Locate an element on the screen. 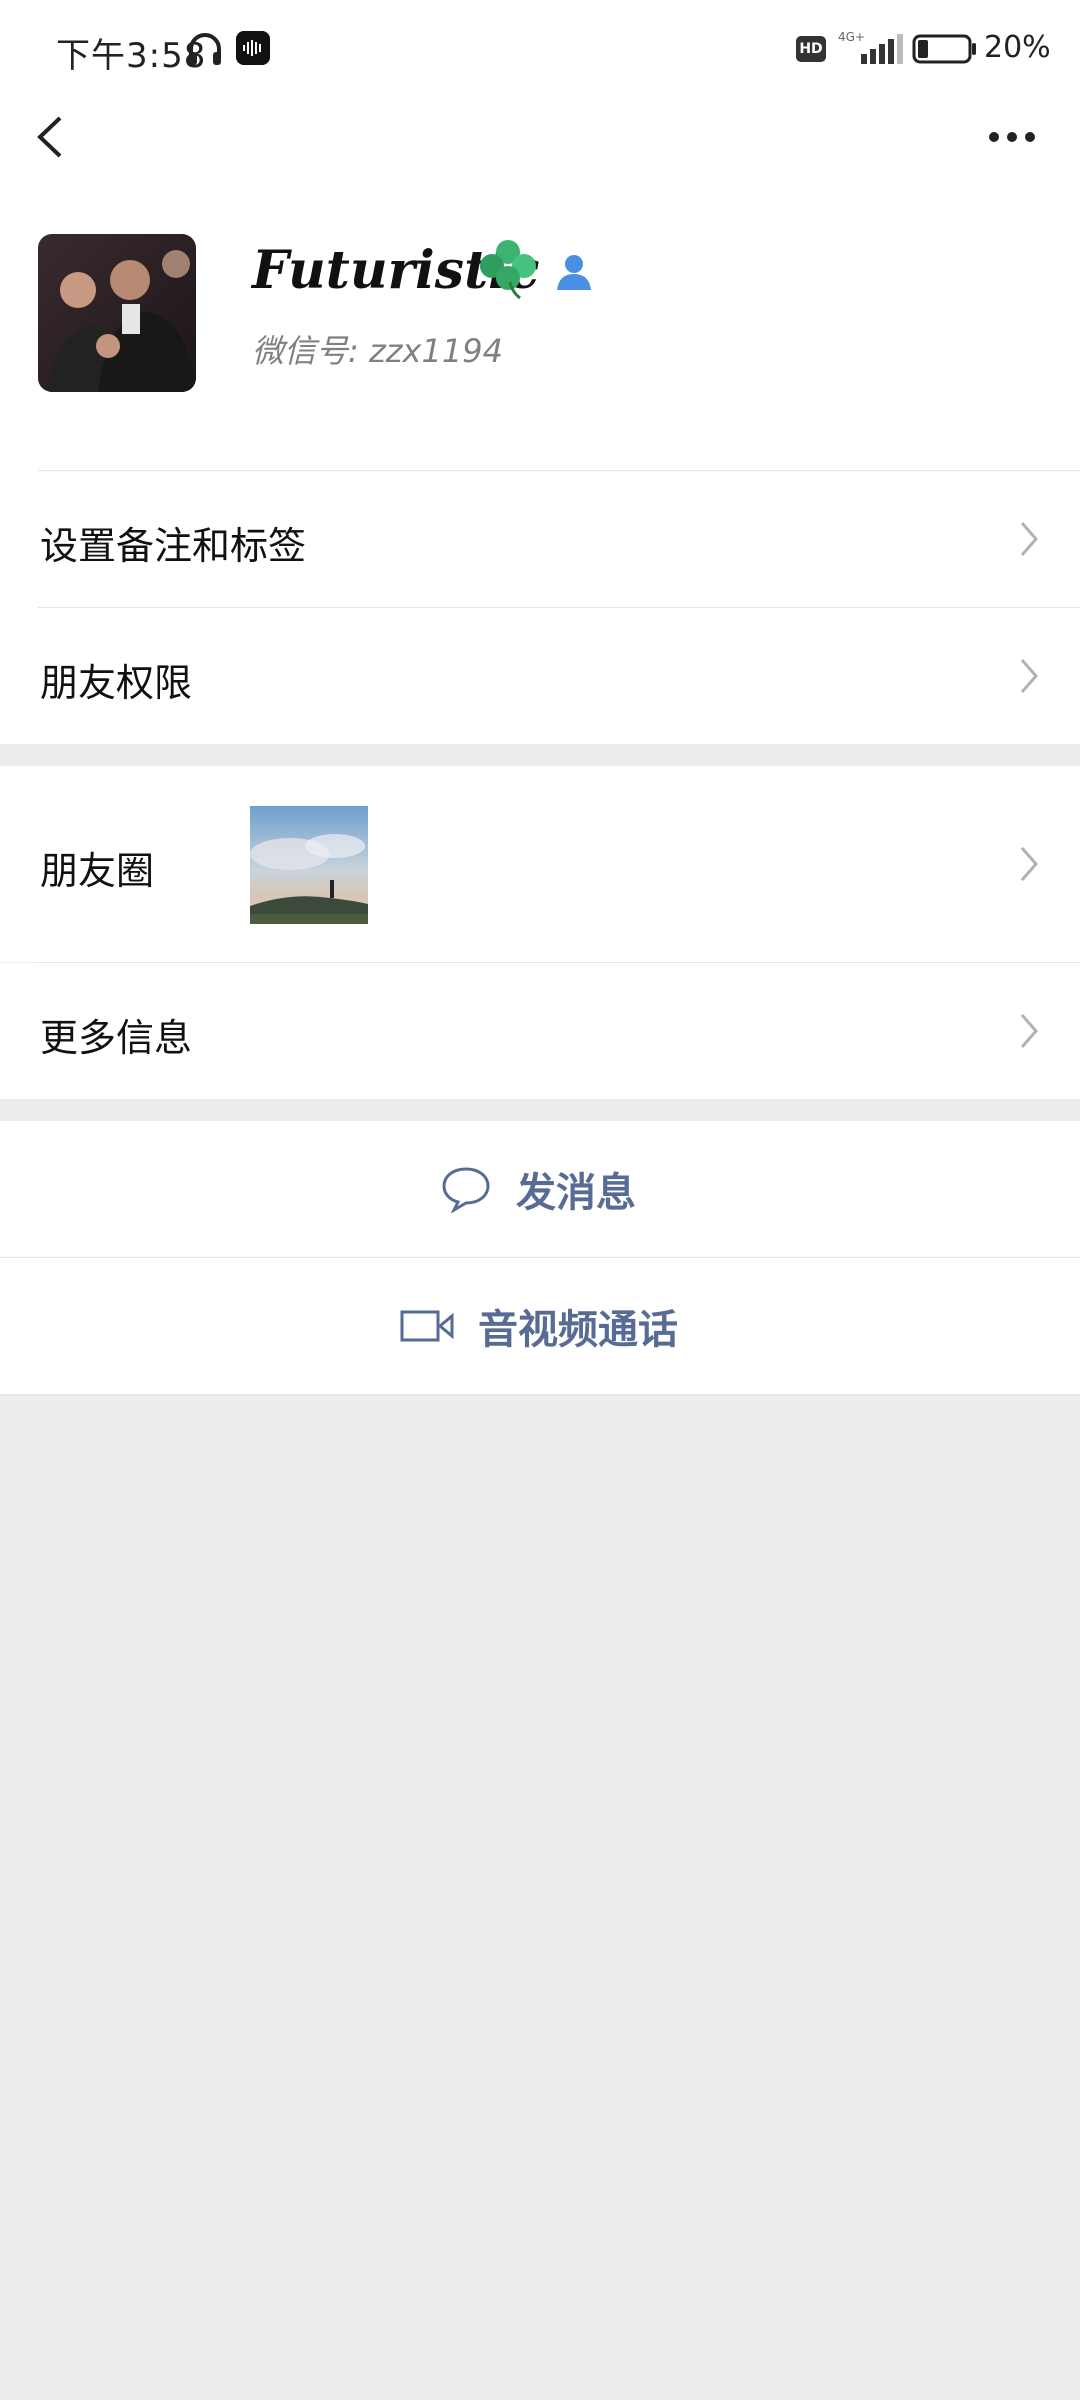 The width and height of the screenshot is (1080, 2400). battery-fill is located at coordinates (923, 49).